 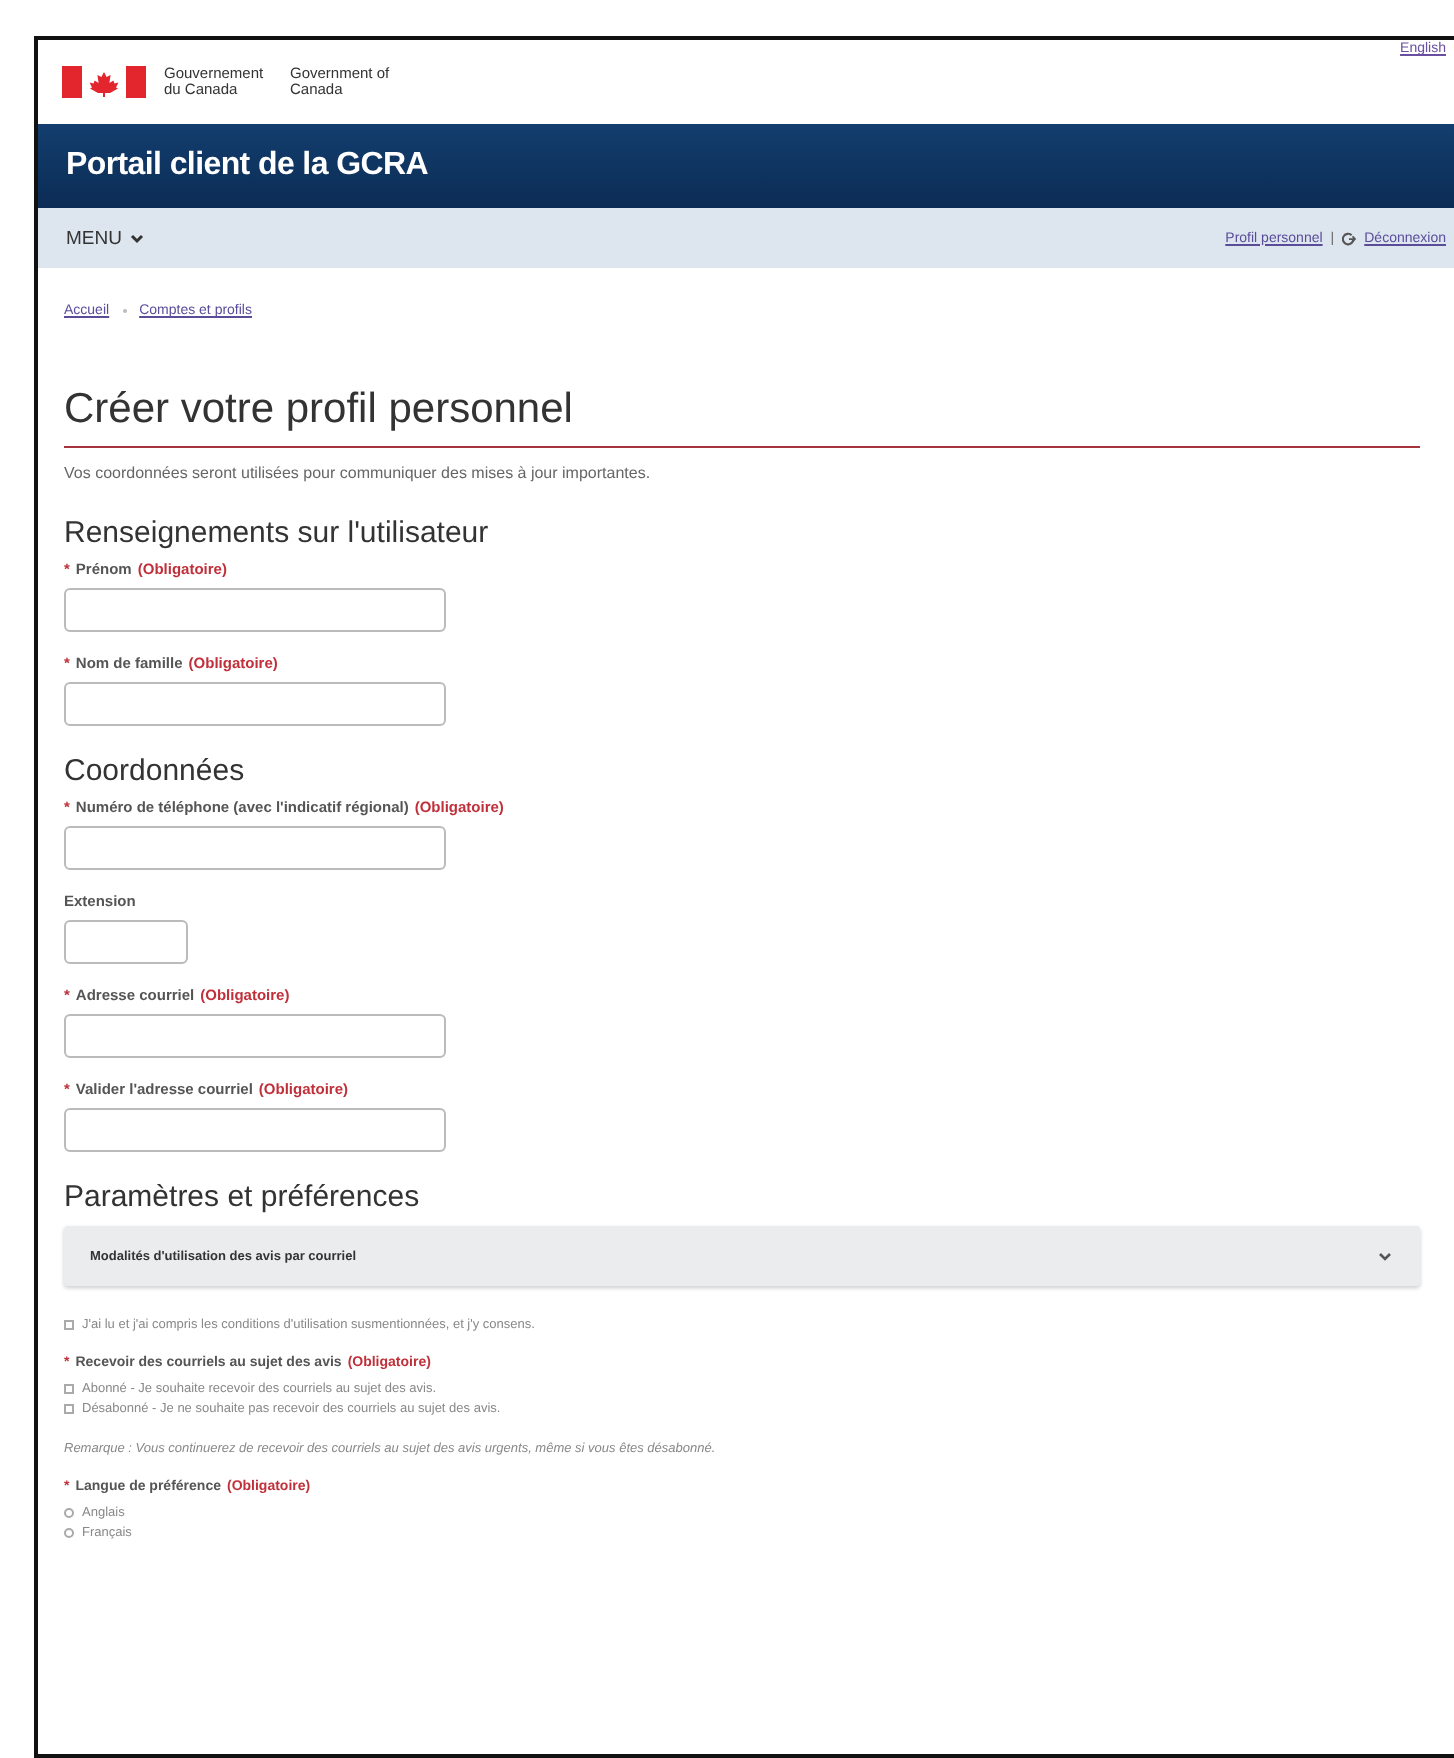 I want to click on section-heading: Coordonnées, so click(x=155, y=771).